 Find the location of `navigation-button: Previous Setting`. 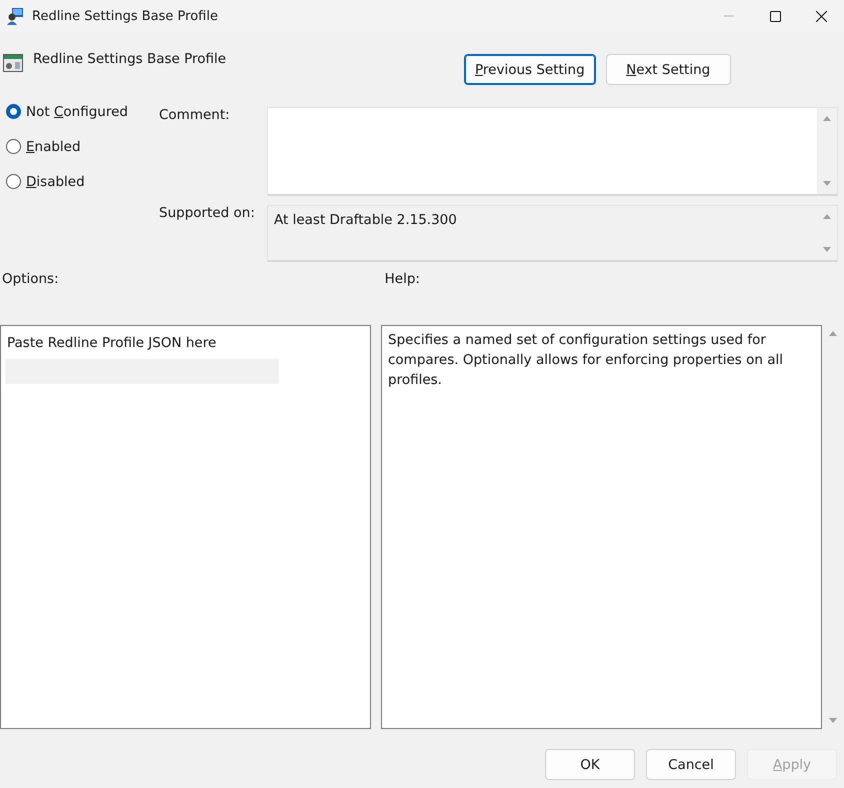

navigation-button: Previous Setting is located at coordinates (530, 69).